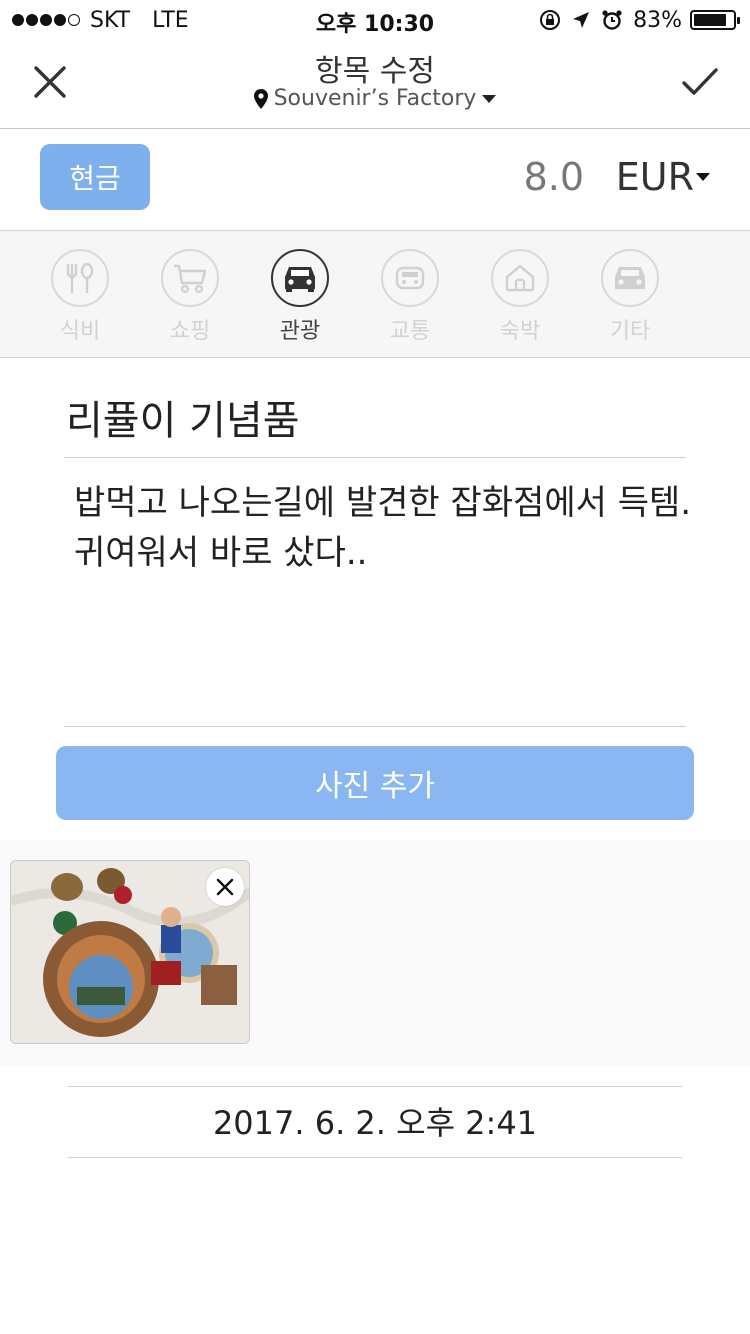  Describe the element at coordinates (715, 20) in the screenshot. I see `battery-icon` at that location.